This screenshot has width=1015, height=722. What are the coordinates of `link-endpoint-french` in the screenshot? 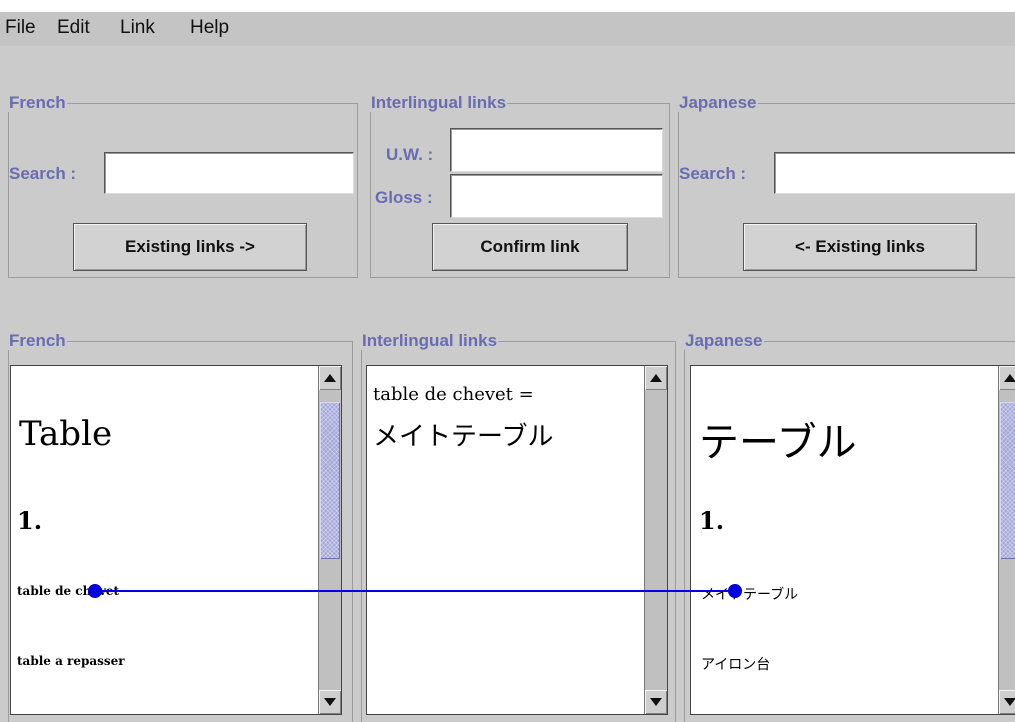 It's located at (95, 591).